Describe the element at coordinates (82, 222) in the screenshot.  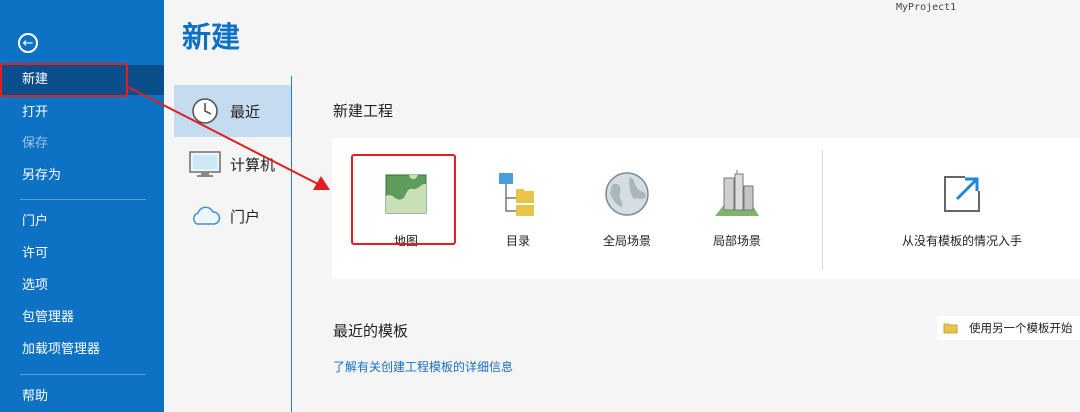
I see `sidebar-item-portal: 门户` at that location.